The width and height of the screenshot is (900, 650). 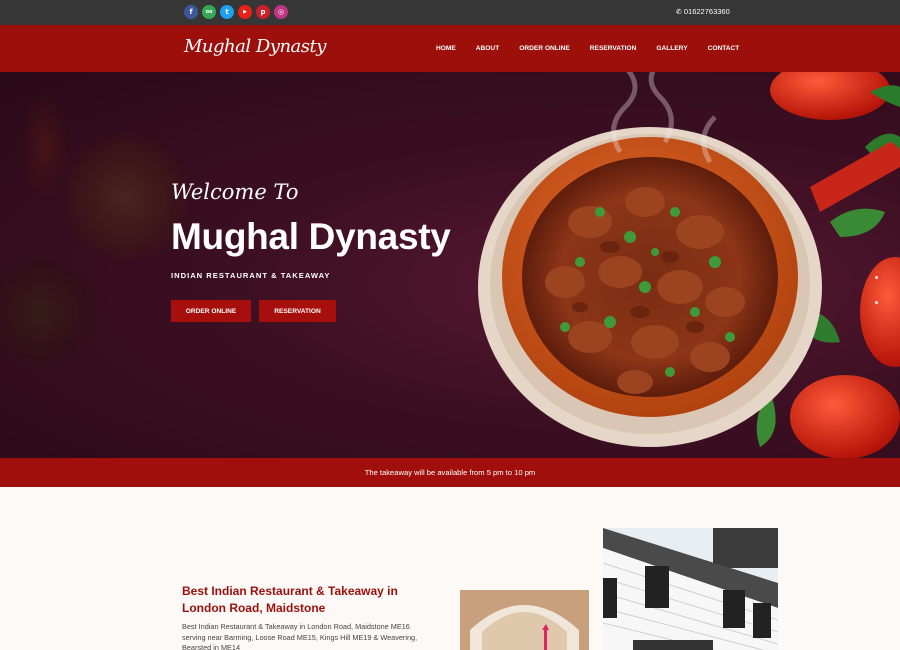 What do you see at coordinates (690, 589) in the screenshot?
I see `restaurant-building-image` at bounding box center [690, 589].